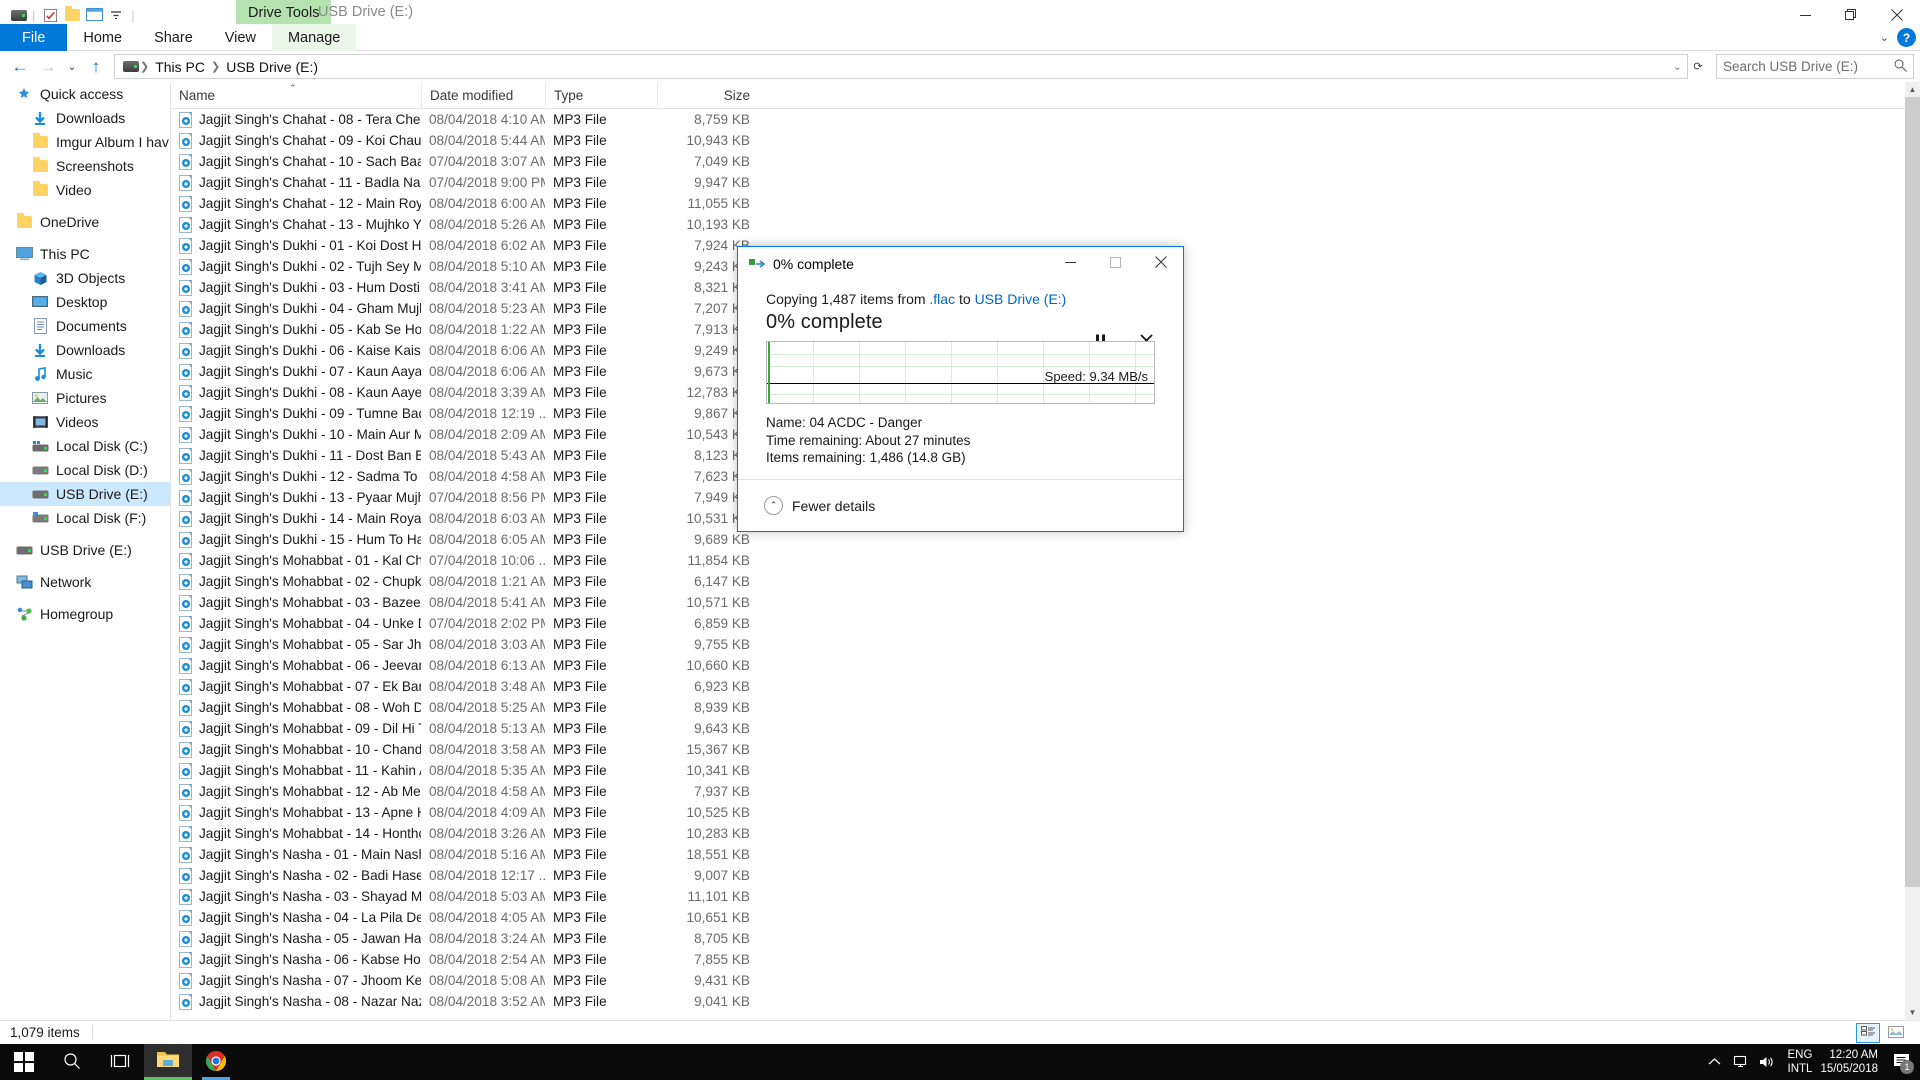 Image resolution: width=1920 pixels, height=1080 pixels. What do you see at coordinates (24, 1062) in the screenshot?
I see `start-button` at bounding box center [24, 1062].